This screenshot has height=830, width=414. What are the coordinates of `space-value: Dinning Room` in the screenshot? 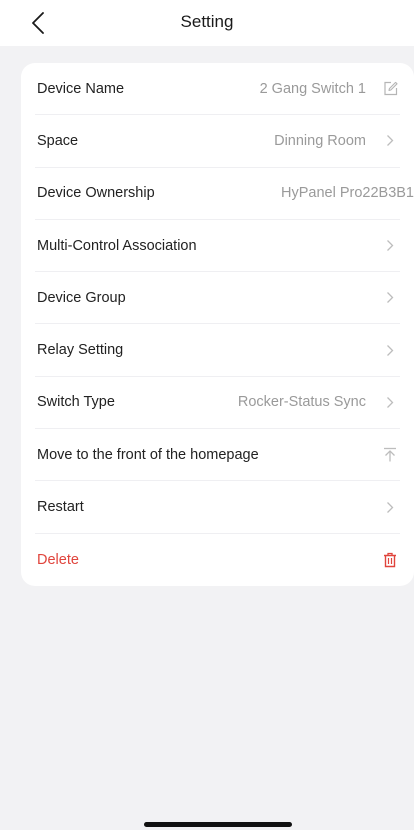 It's located at (320, 140).